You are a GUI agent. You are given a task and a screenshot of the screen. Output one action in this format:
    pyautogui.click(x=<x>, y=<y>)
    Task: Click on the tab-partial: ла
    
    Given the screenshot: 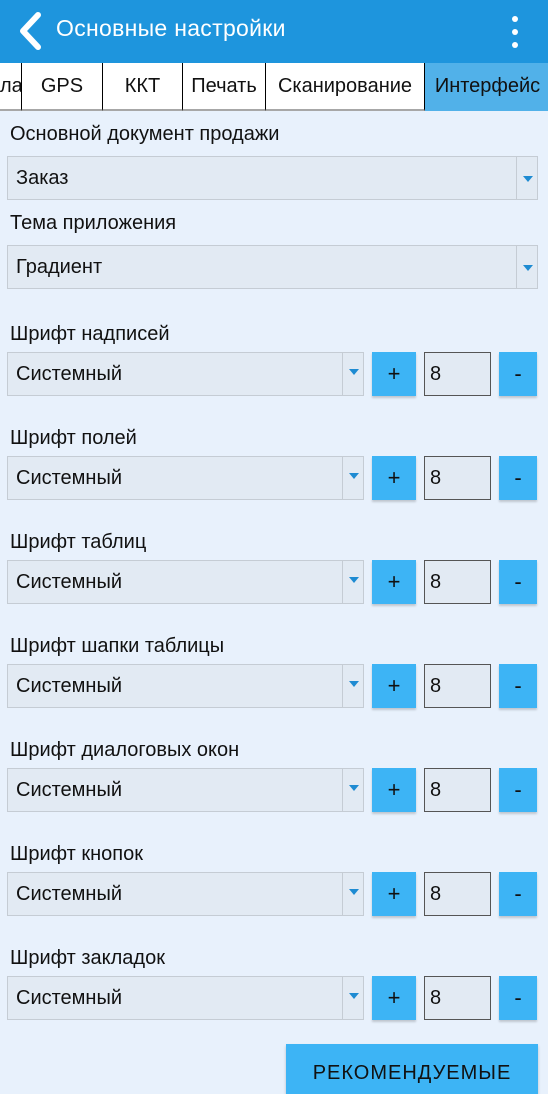 What is the action you would take?
    pyautogui.click(x=11, y=87)
    